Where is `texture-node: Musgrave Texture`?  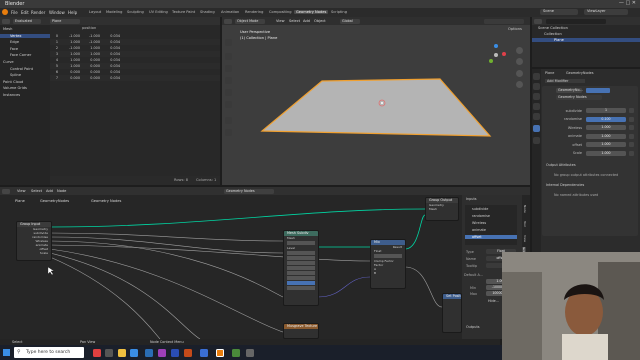 texture-node: Musgrave Texture is located at coordinates (301, 331).